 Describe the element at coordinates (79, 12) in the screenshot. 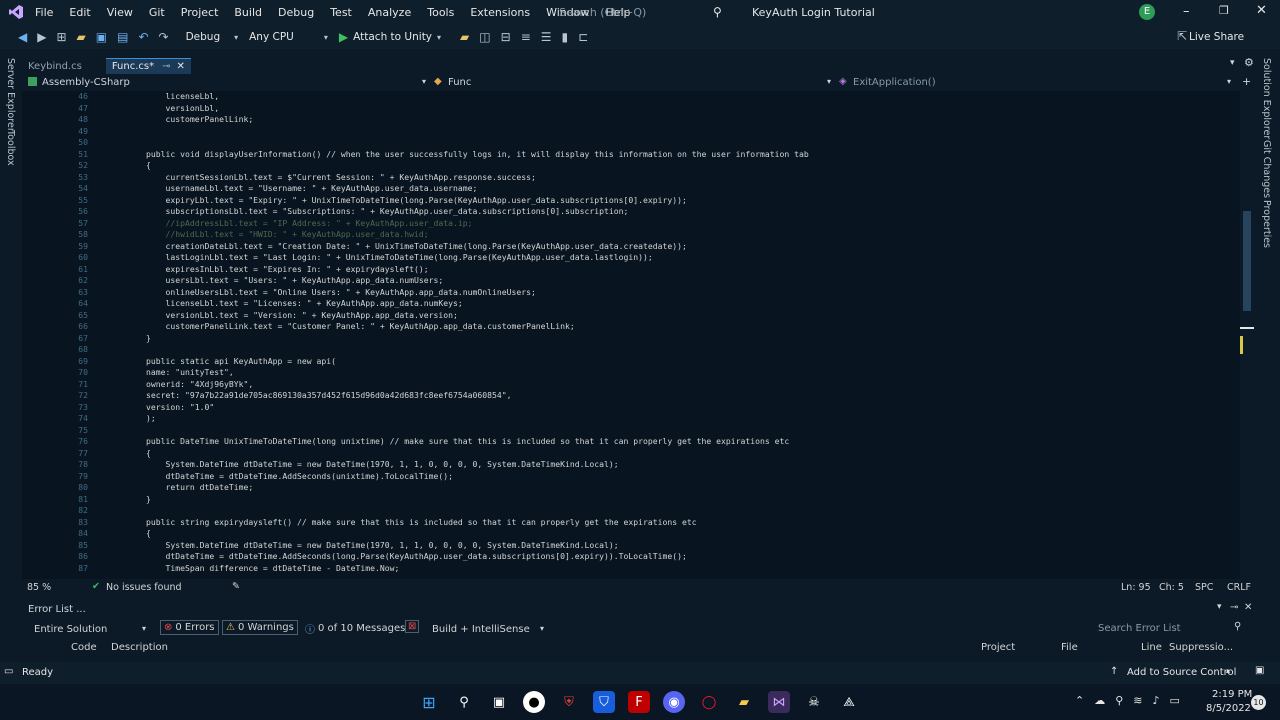

I see `menu-item-edit: Edit` at that location.